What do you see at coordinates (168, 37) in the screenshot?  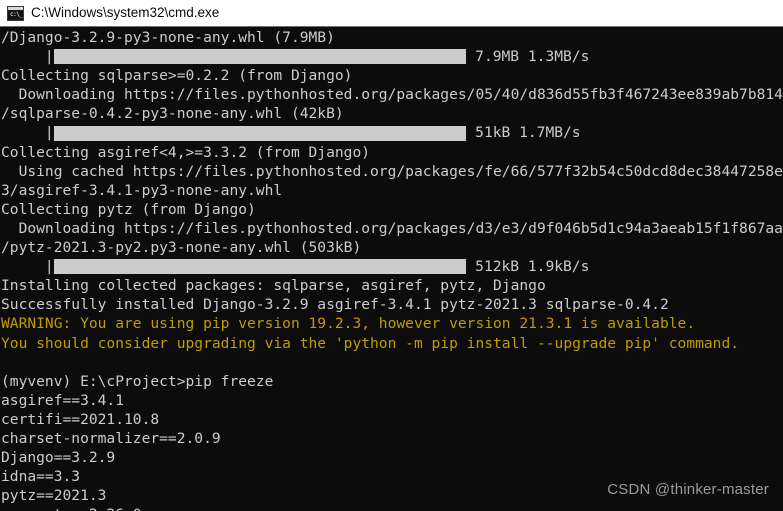 I see `terminal-line: /Django-3.2.9-py3-none-any.whl (7.9MB)` at bounding box center [168, 37].